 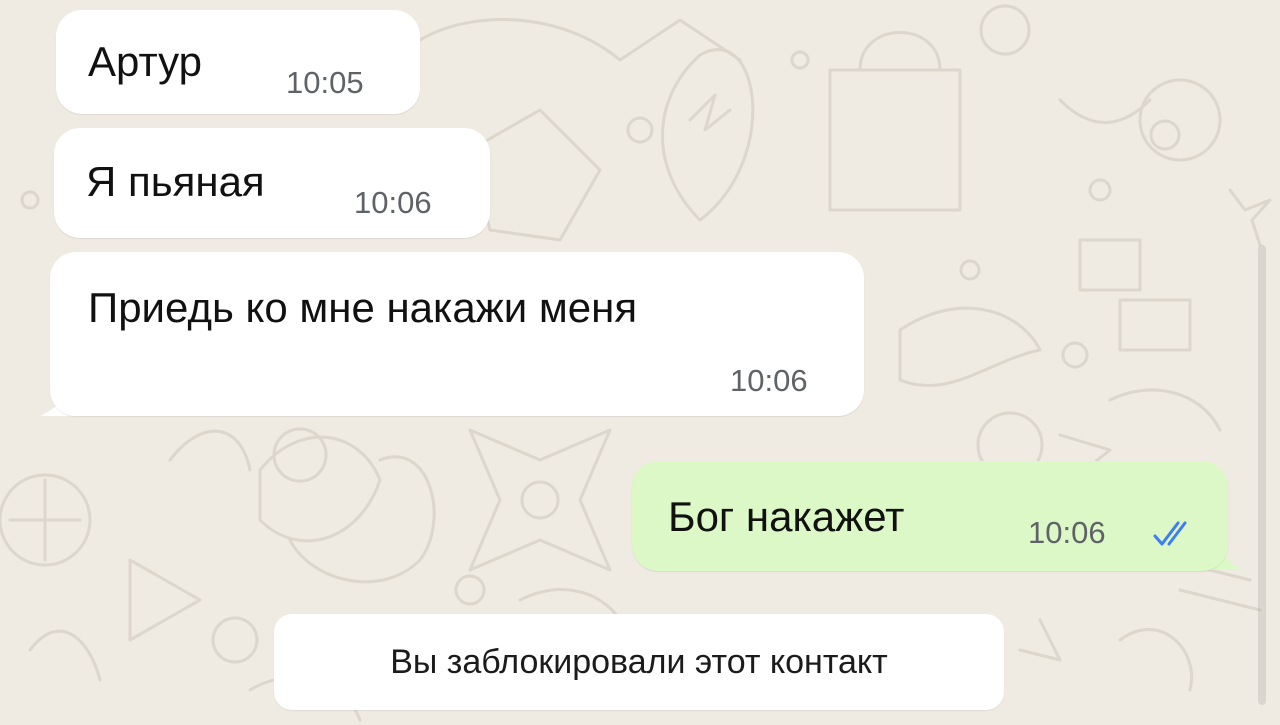 I want to click on message-text: Приедь ко мне накажи меня, so click(x=363, y=307).